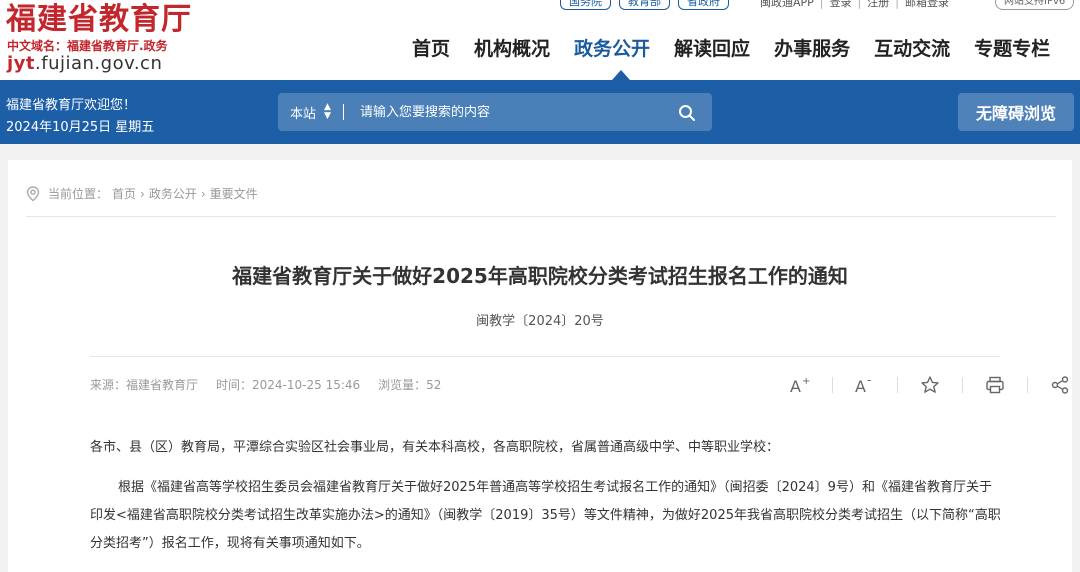  What do you see at coordinates (927, 5) in the screenshot?
I see `link-mail-login: 邮箱登录` at bounding box center [927, 5].